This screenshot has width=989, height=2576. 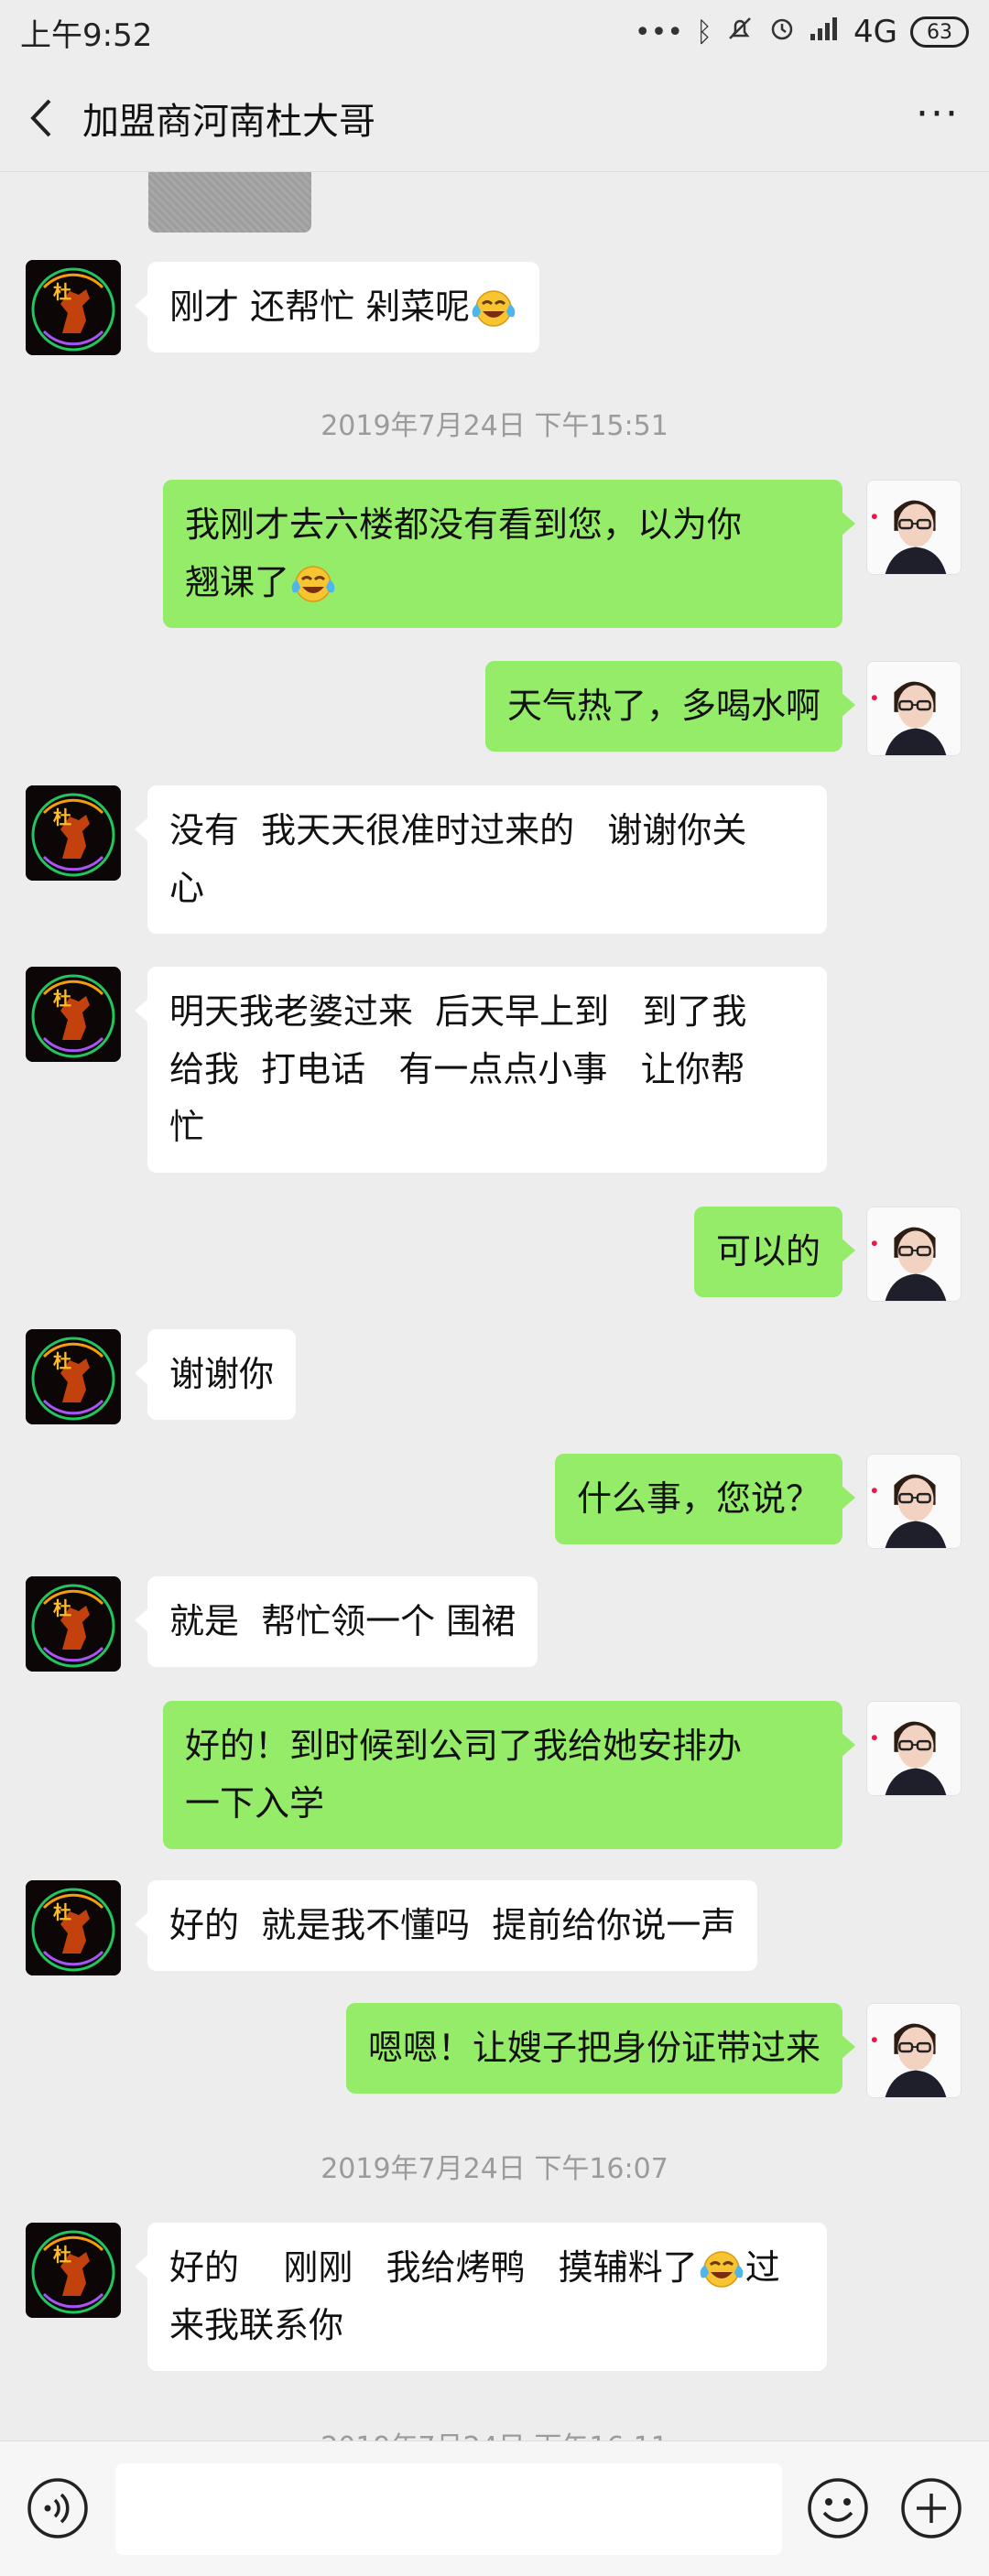 I want to click on message-text: 好的 就是我不懂吗 提前给你说一声, so click(x=452, y=1925).